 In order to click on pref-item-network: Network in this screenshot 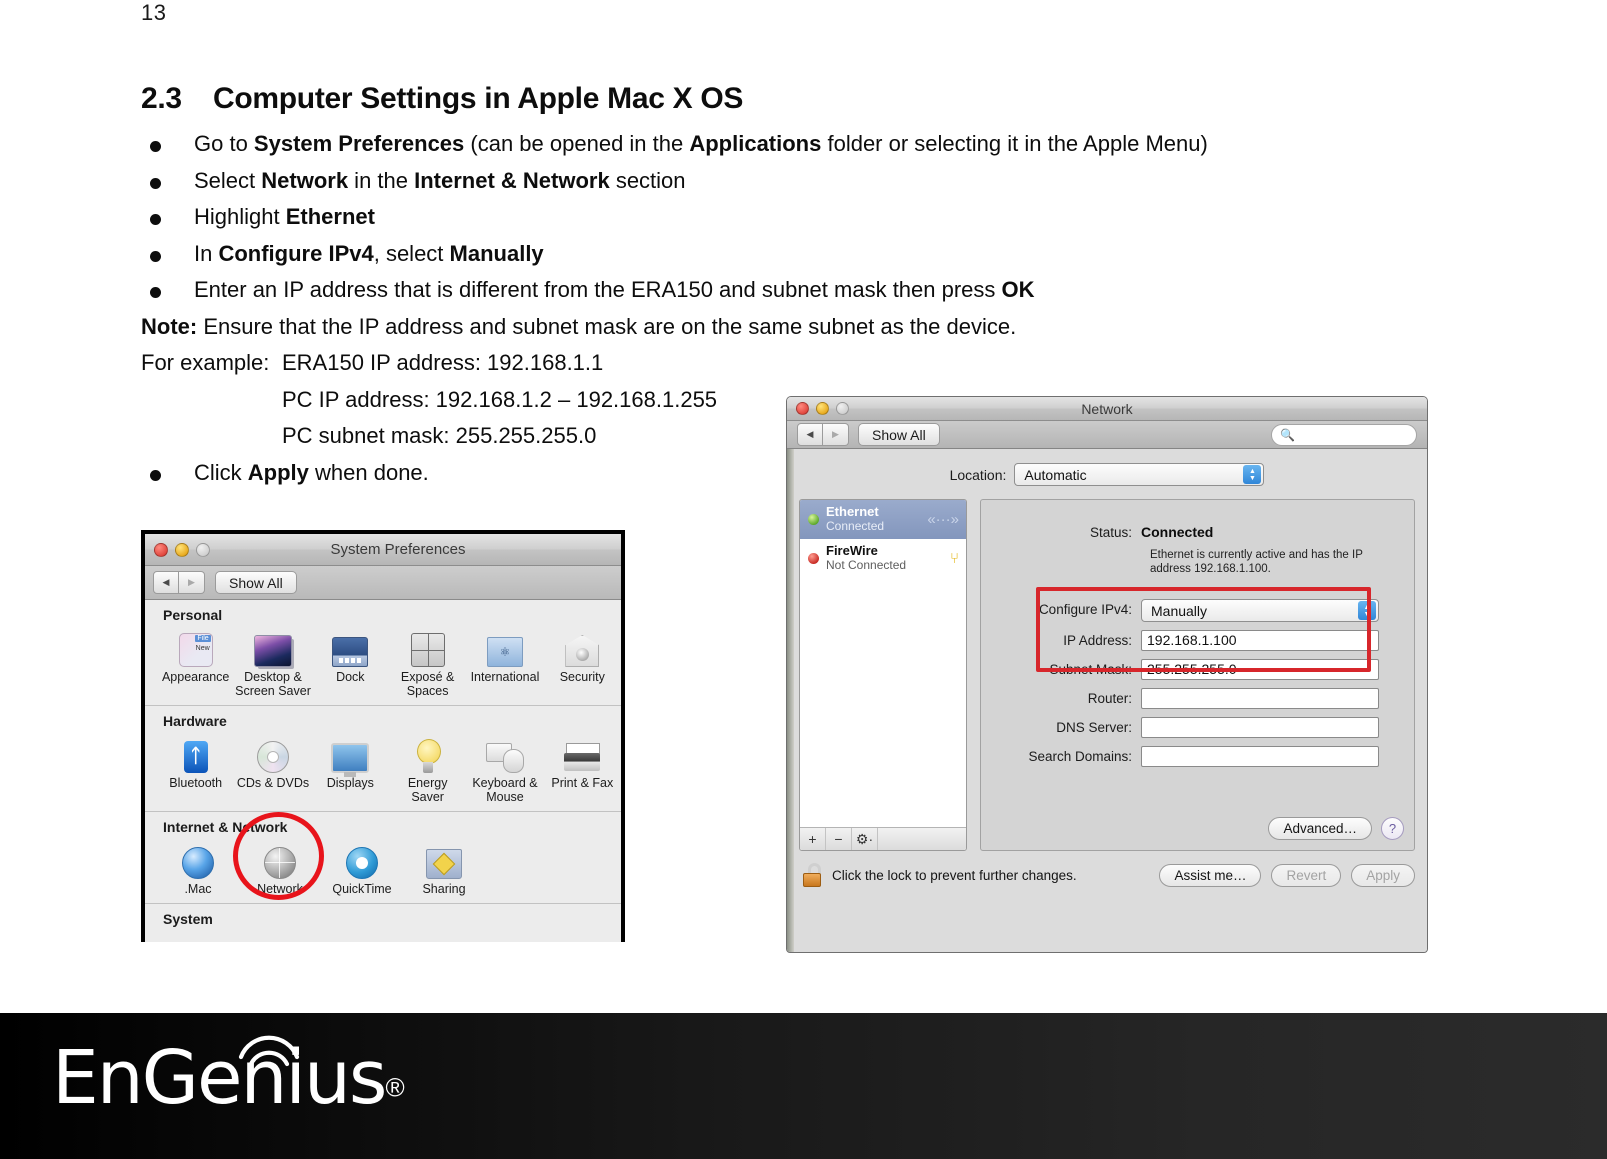, I will do `click(280, 866)`.